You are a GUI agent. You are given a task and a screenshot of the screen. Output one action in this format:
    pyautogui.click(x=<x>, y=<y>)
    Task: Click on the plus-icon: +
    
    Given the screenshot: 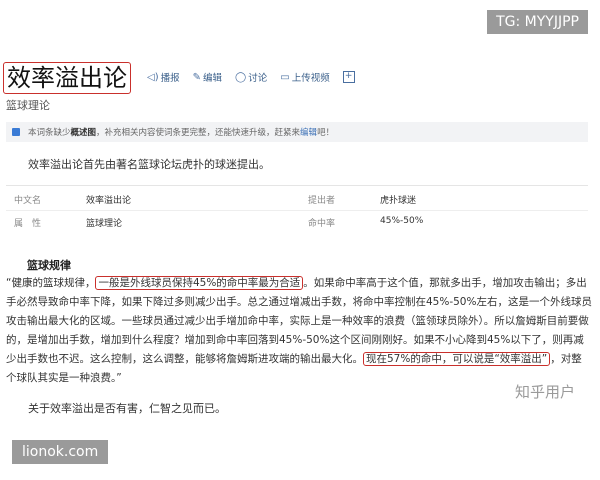 What is the action you would take?
    pyautogui.click(x=348, y=77)
    